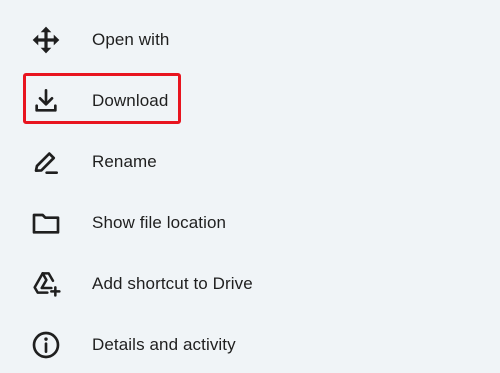 This screenshot has width=500, height=373. Describe the element at coordinates (172, 283) in the screenshot. I see `menu-item-label: Add shortcut to Drive` at that location.